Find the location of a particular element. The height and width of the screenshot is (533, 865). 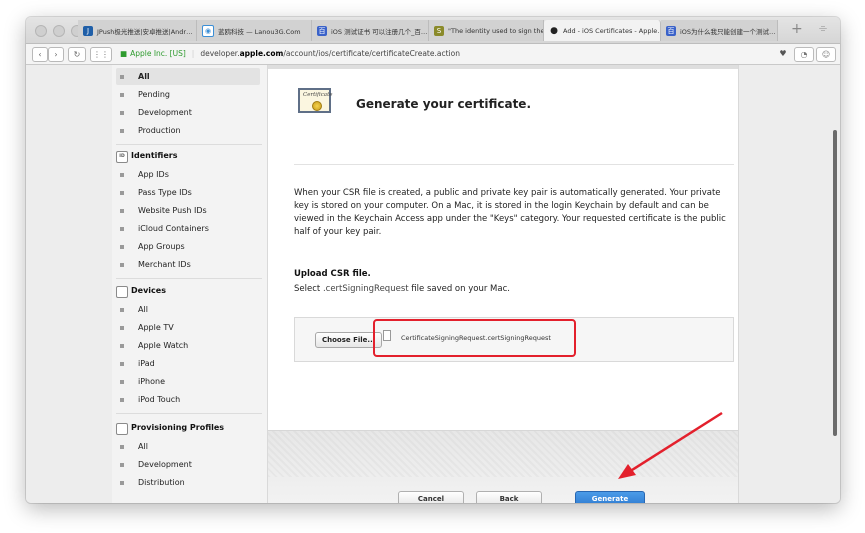

url-host: apple.com is located at coordinates (261, 53).